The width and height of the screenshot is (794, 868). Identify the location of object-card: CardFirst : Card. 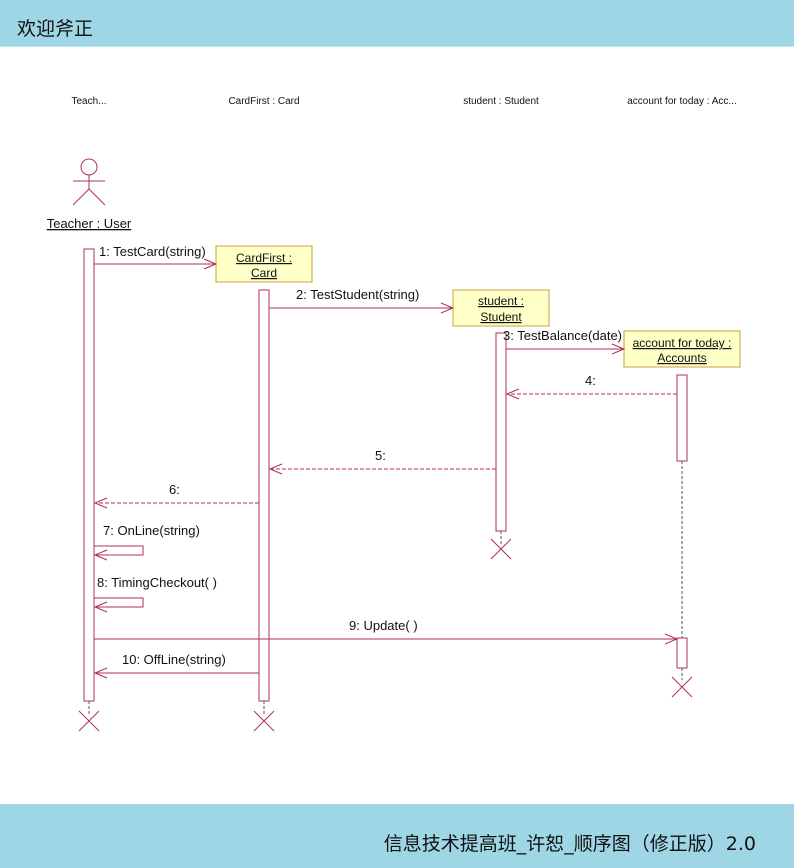
(264, 264).